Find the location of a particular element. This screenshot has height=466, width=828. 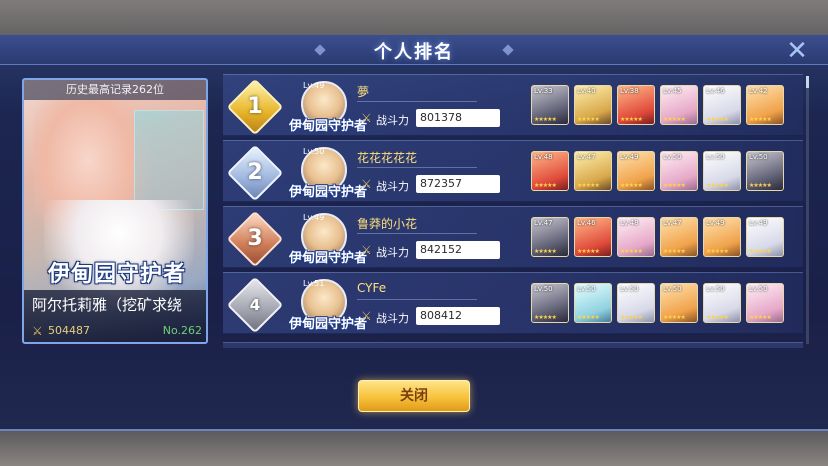

power-value: 842152 is located at coordinates (458, 250).